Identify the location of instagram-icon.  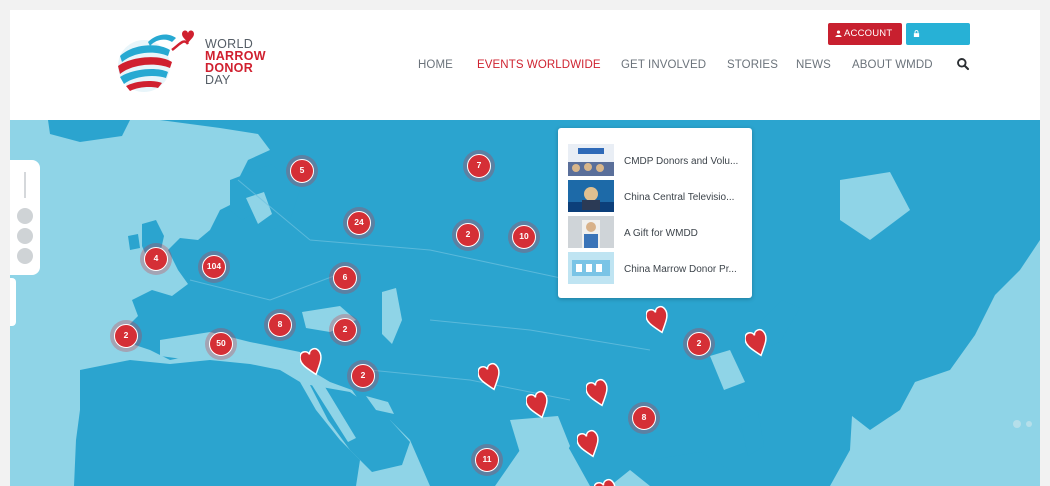
(25, 216).